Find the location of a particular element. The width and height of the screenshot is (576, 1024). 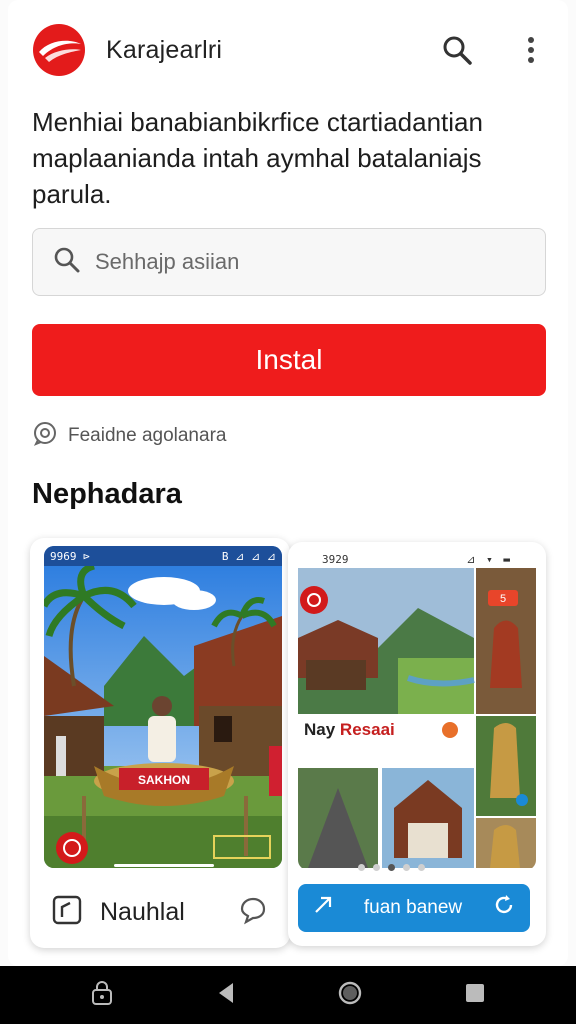

screenshot-image-2: 3929 ⊿ ▾ ▬ 5 Nay Resaai is located at coordinates (417, 710).